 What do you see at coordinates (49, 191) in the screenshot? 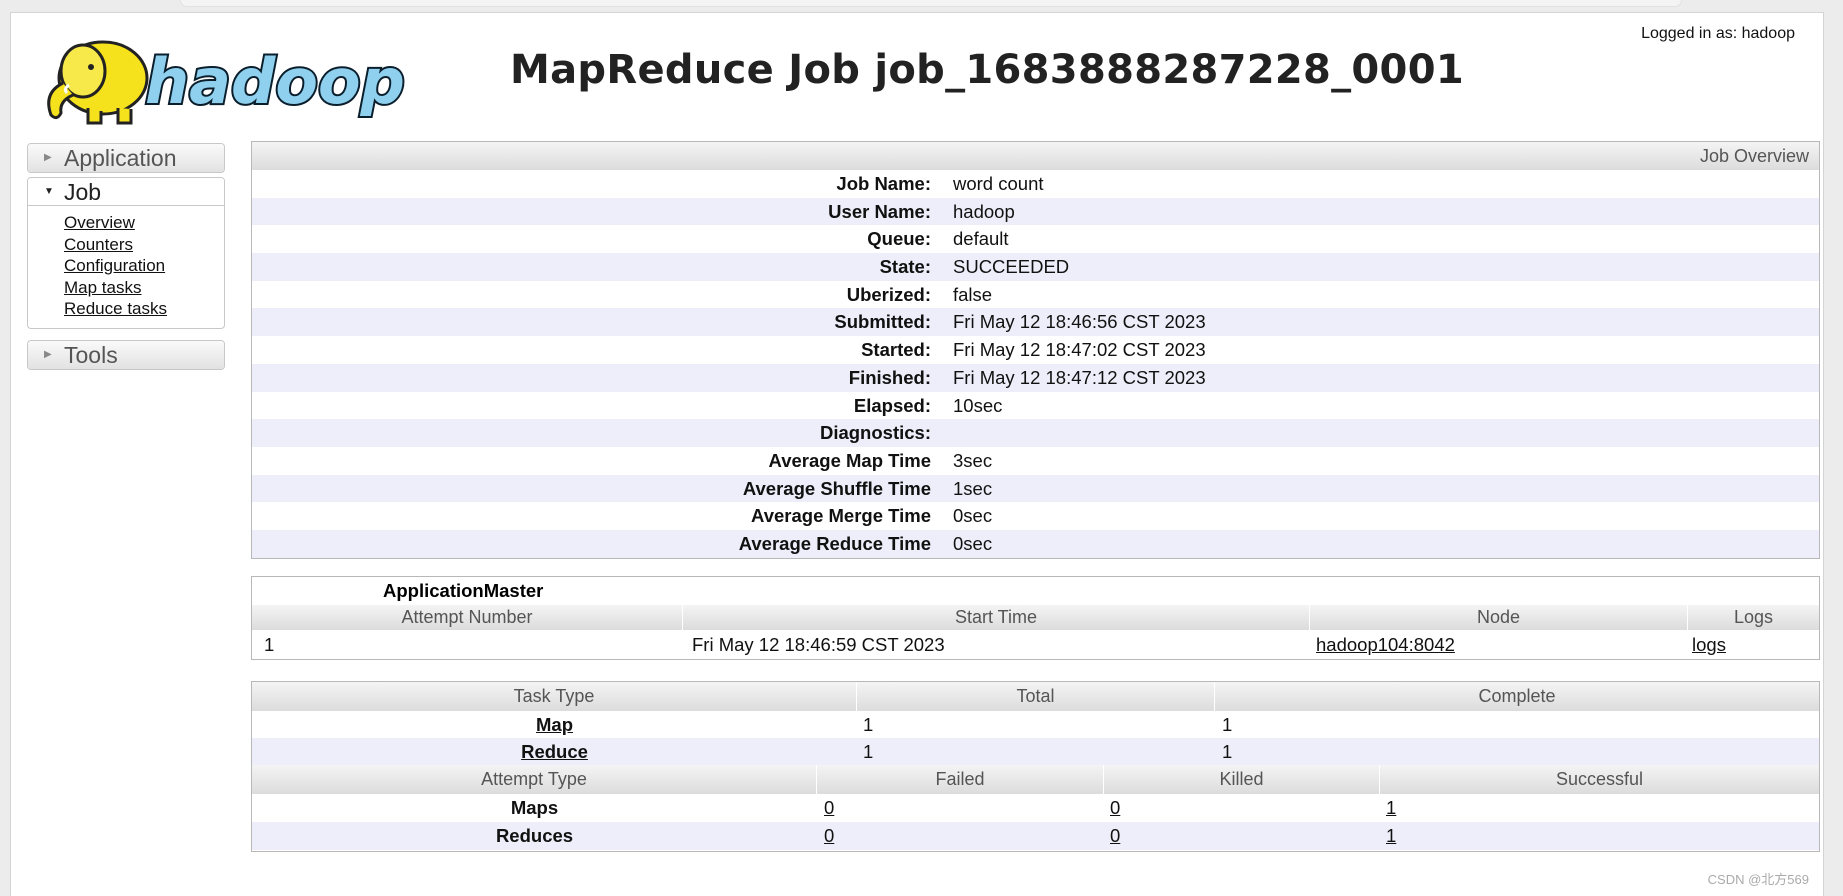
I see `triangle-down-icon: ▼` at bounding box center [49, 191].